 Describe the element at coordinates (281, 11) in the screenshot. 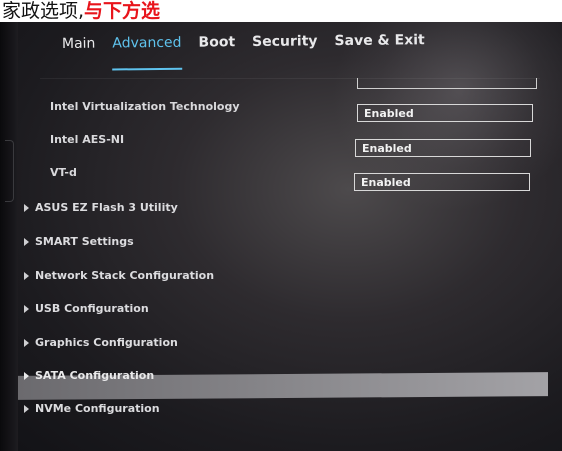

I see `photo-caption: 家政选项,与下方选` at that location.